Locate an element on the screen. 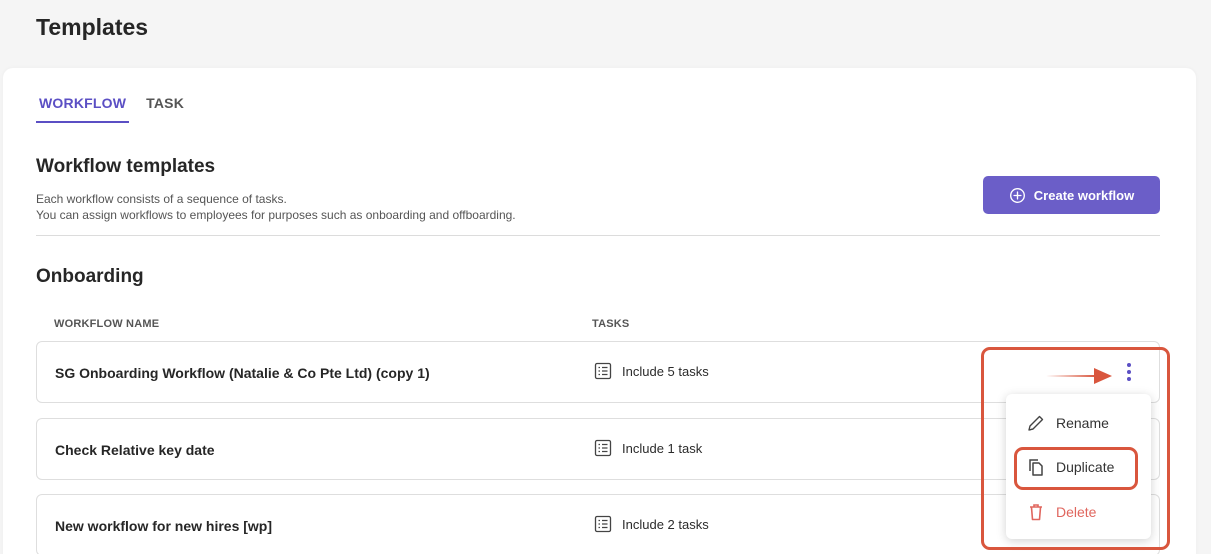 Image resolution: width=1211 pixels, height=554 pixels. create-workflow-button: Create workflow is located at coordinates (1071, 195).